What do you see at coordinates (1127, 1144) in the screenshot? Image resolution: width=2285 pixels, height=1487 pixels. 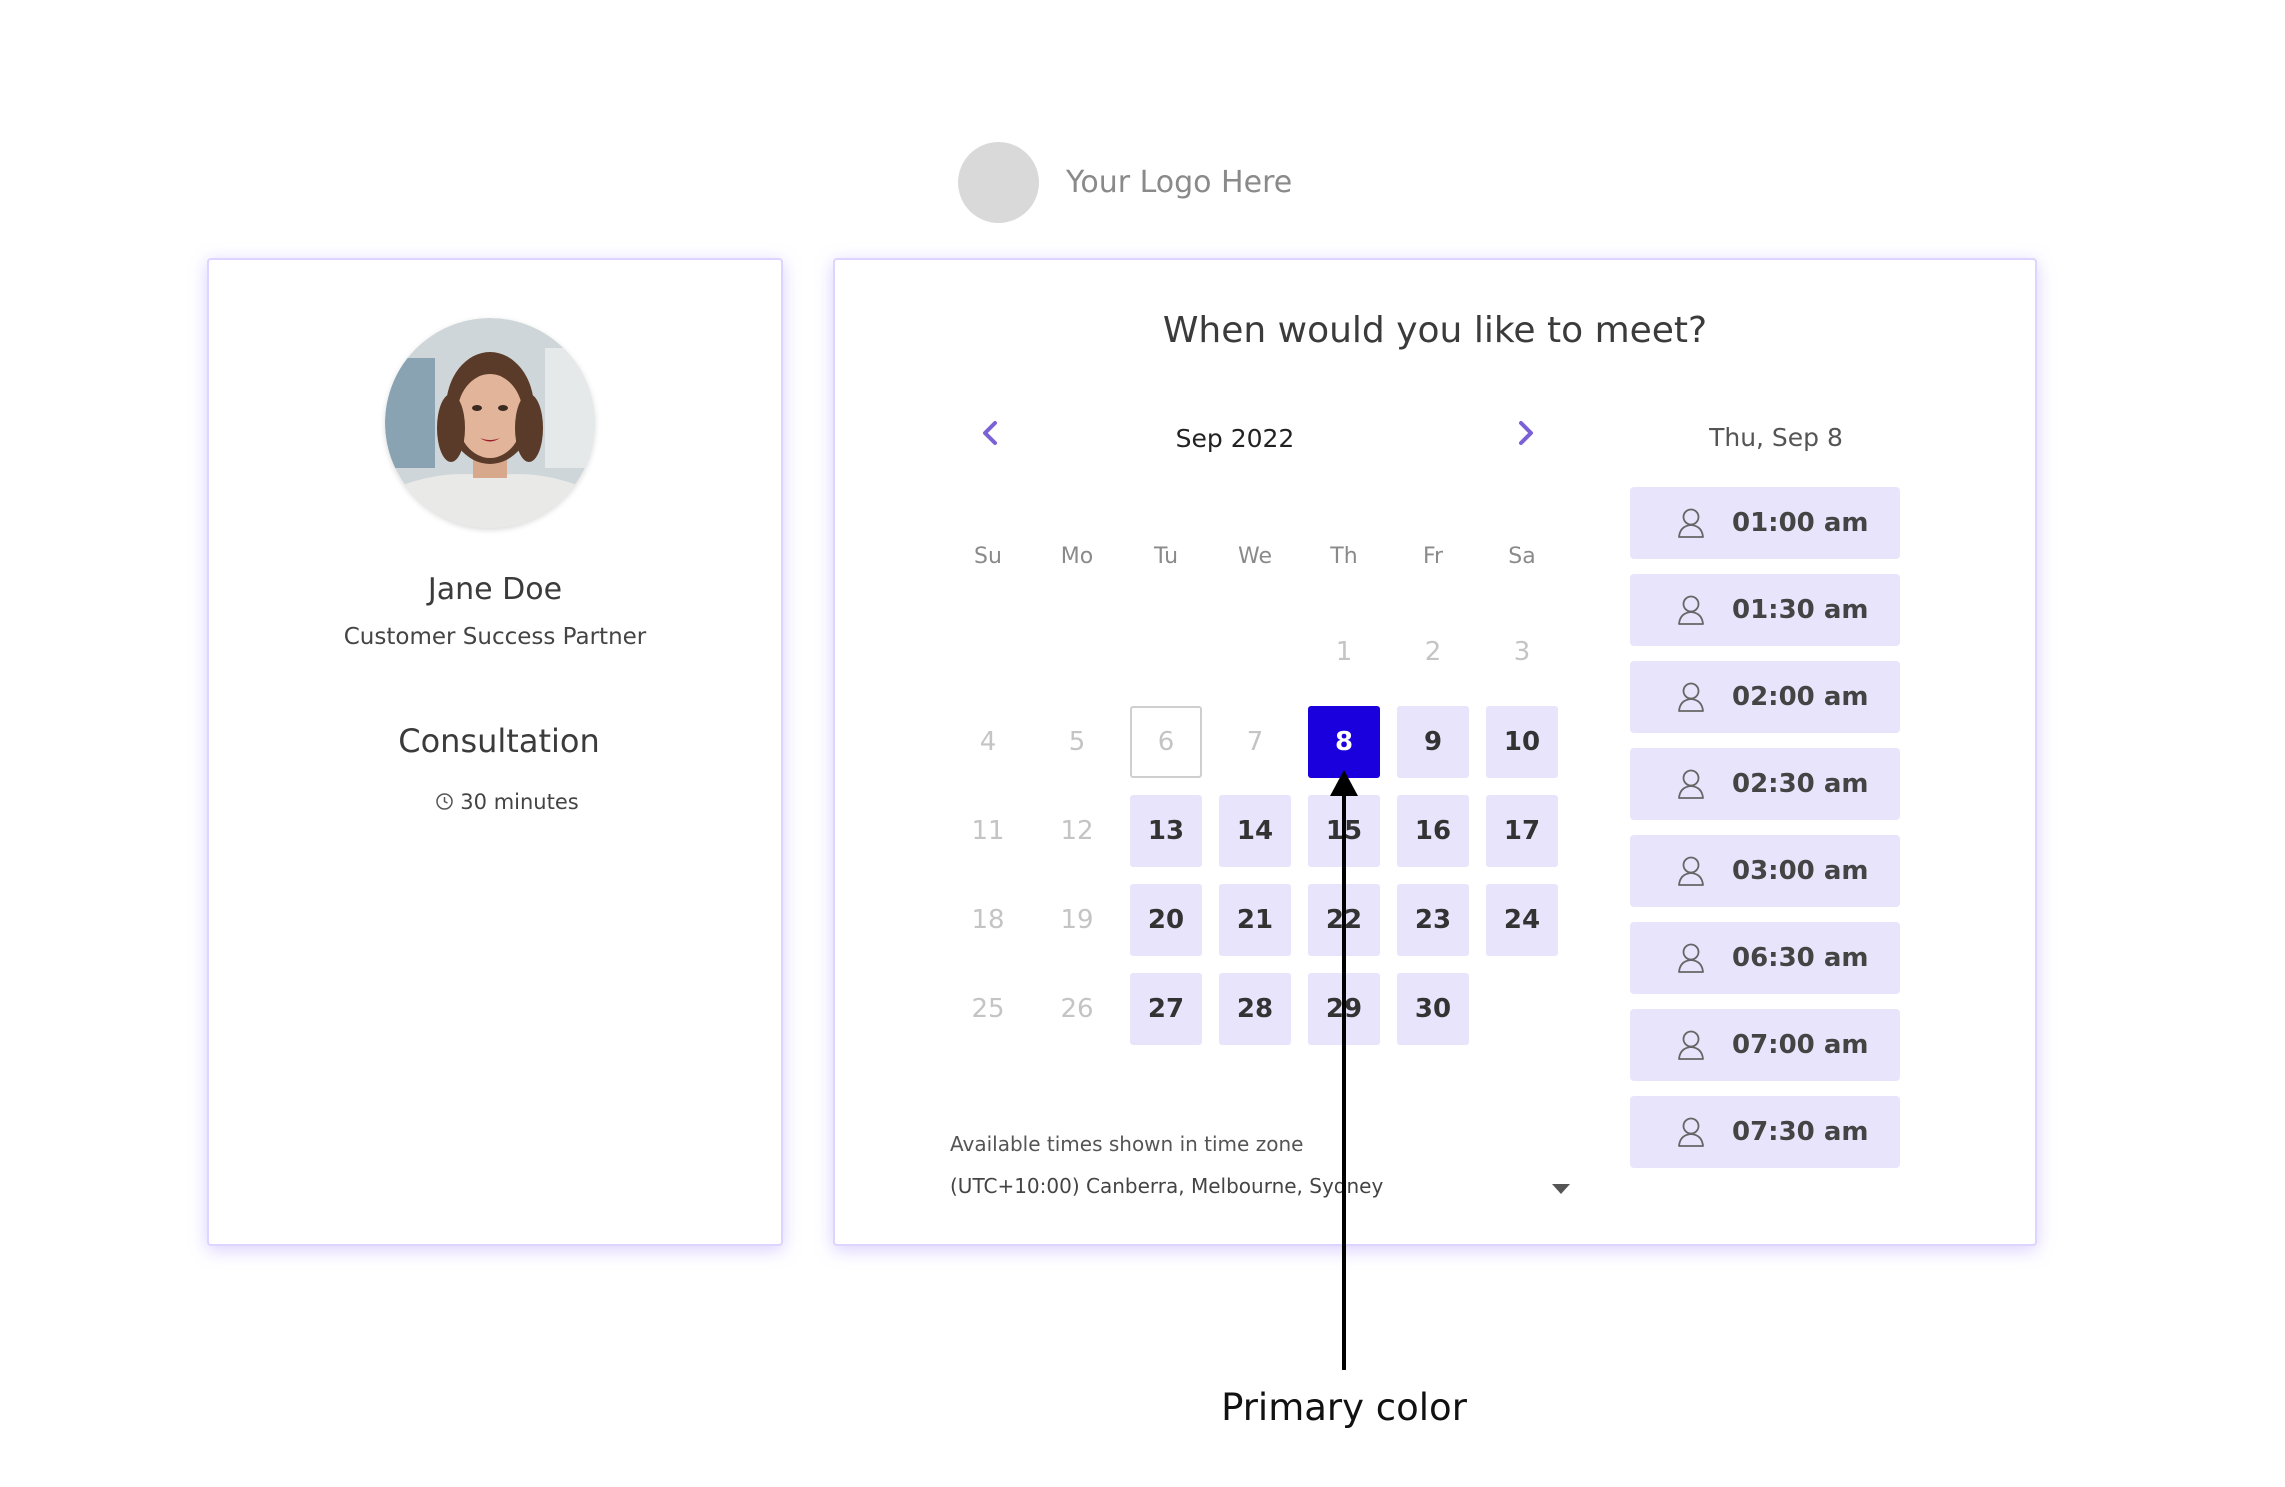 I see `timezone-label: Available times shown in time zone` at bounding box center [1127, 1144].